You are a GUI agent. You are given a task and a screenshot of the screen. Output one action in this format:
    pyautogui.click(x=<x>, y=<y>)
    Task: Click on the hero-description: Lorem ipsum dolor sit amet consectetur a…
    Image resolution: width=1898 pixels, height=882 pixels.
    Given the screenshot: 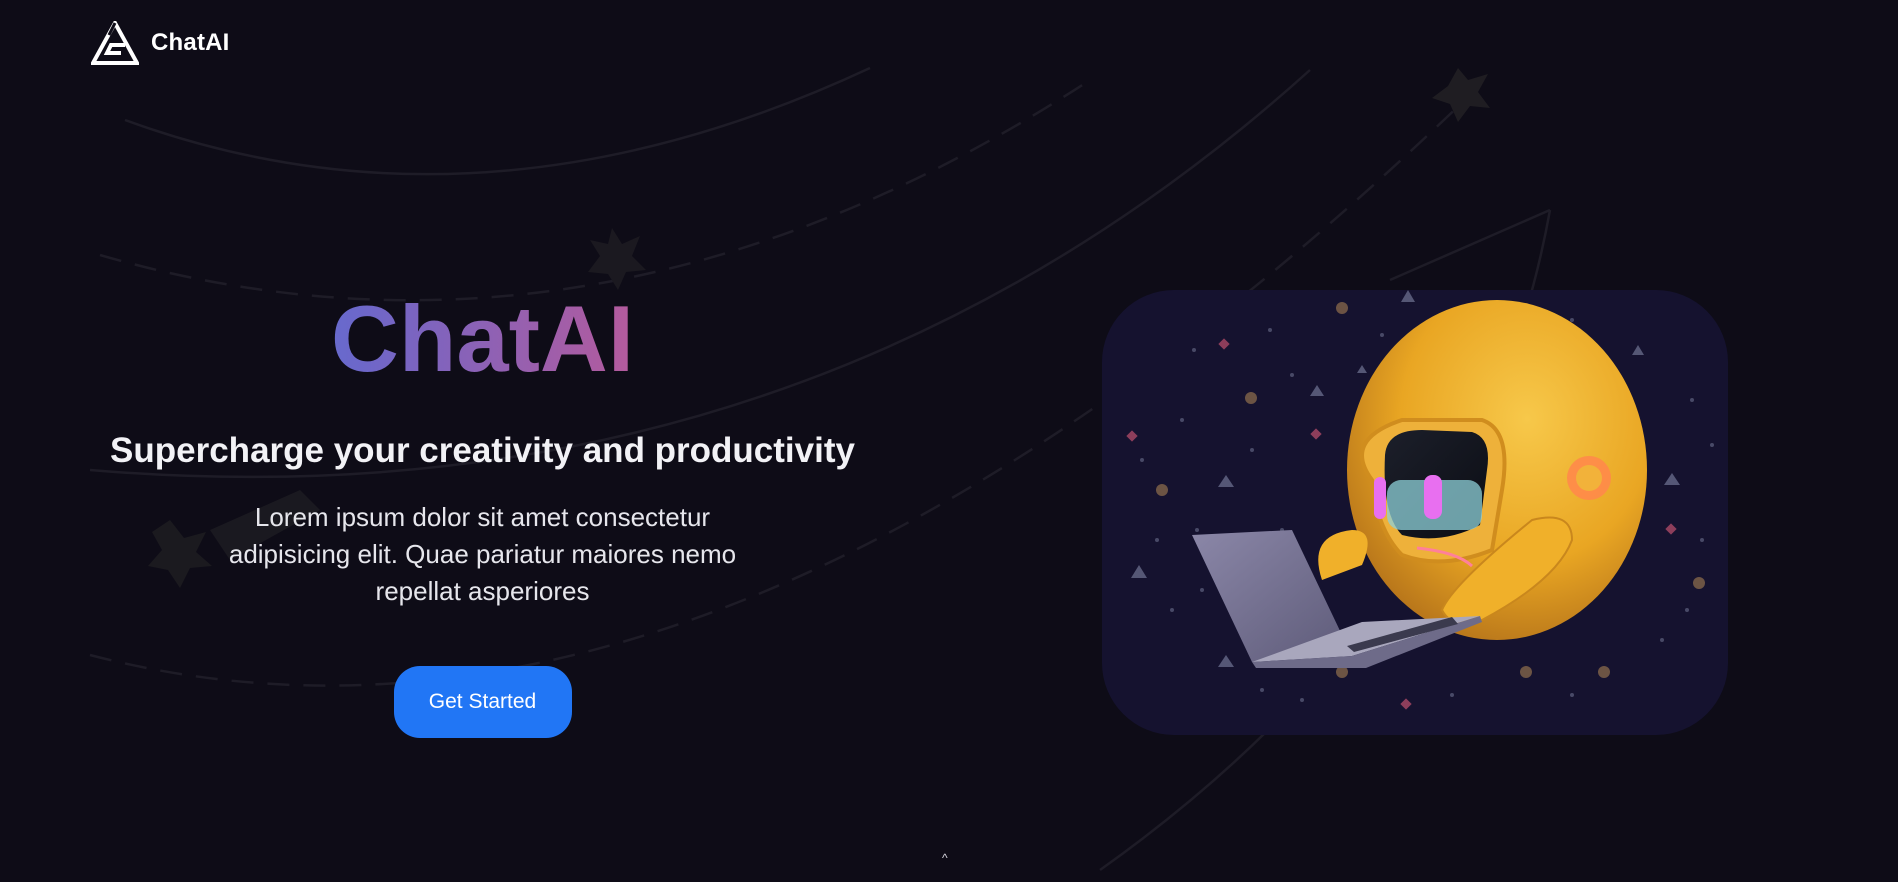 What is the action you would take?
    pyautogui.click(x=482, y=553)
    